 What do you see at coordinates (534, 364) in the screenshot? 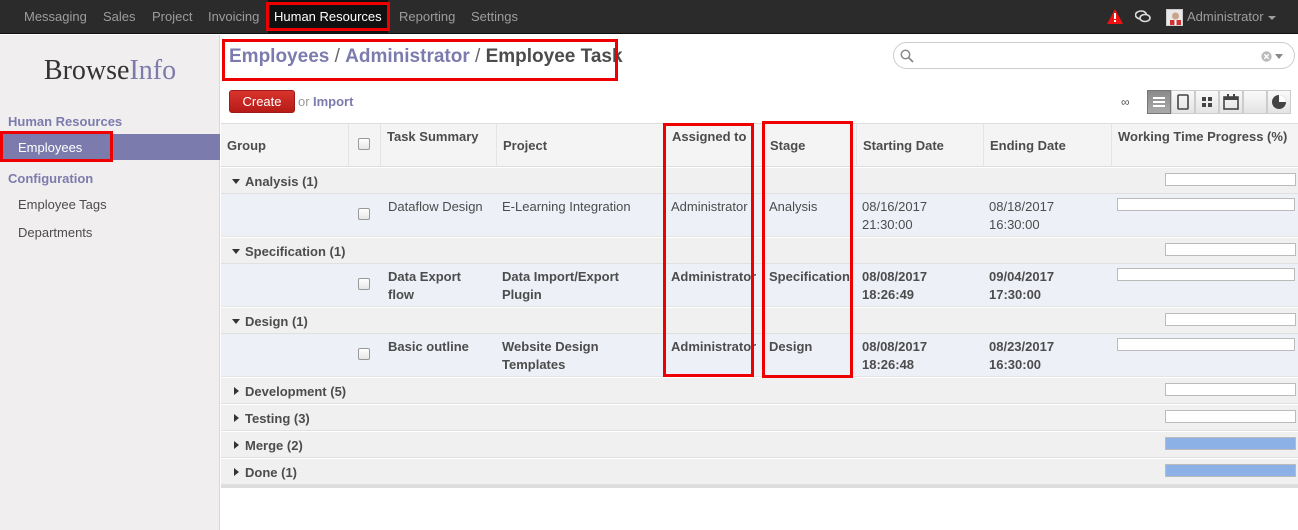
I see `cell-project-line2: Templates` at bounding box center [534, 364].